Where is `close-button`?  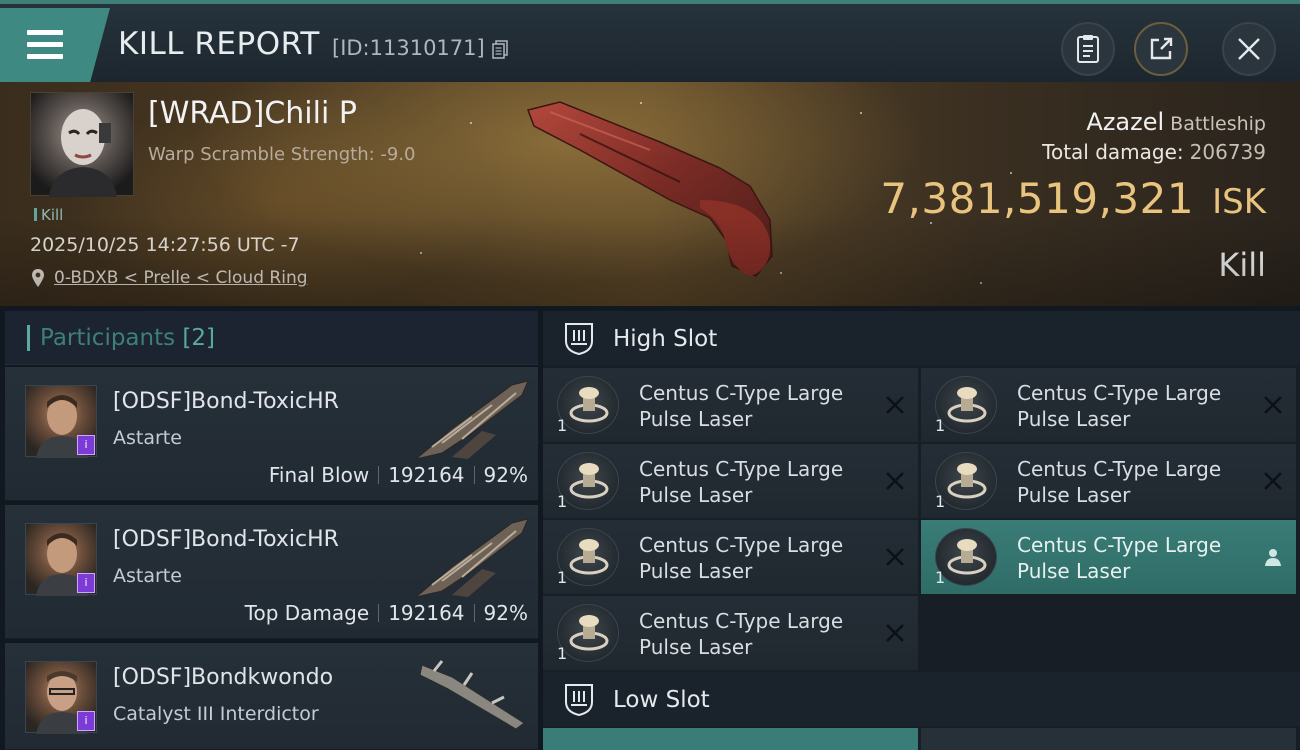
close-button is located at coordinates (1249, 49).